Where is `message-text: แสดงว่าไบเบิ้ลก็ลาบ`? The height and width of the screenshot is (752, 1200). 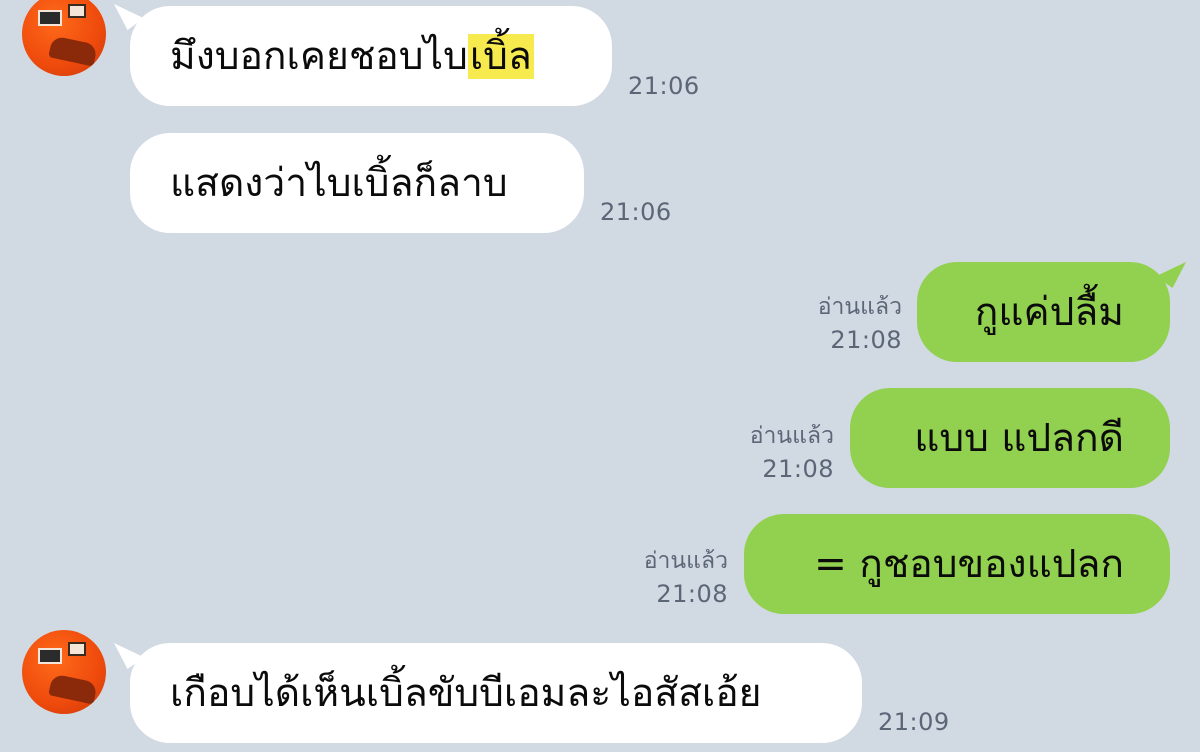 message-text: แสดงว่าไบเบิ้ลก็ลาบ is located at coordinates (339, 183).